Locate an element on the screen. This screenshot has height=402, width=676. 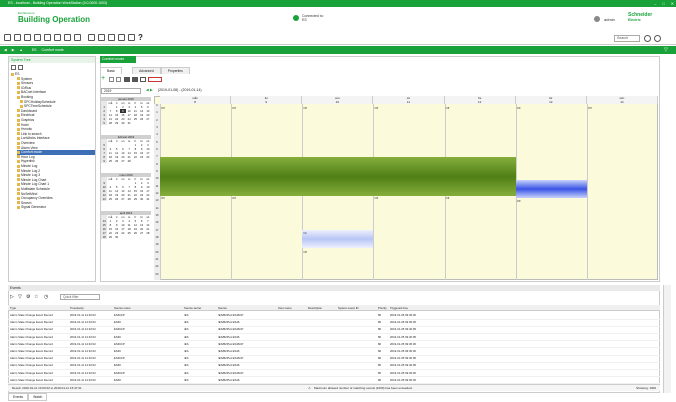
filter-icon-events: ▽ is located at coordinates (20, 297).